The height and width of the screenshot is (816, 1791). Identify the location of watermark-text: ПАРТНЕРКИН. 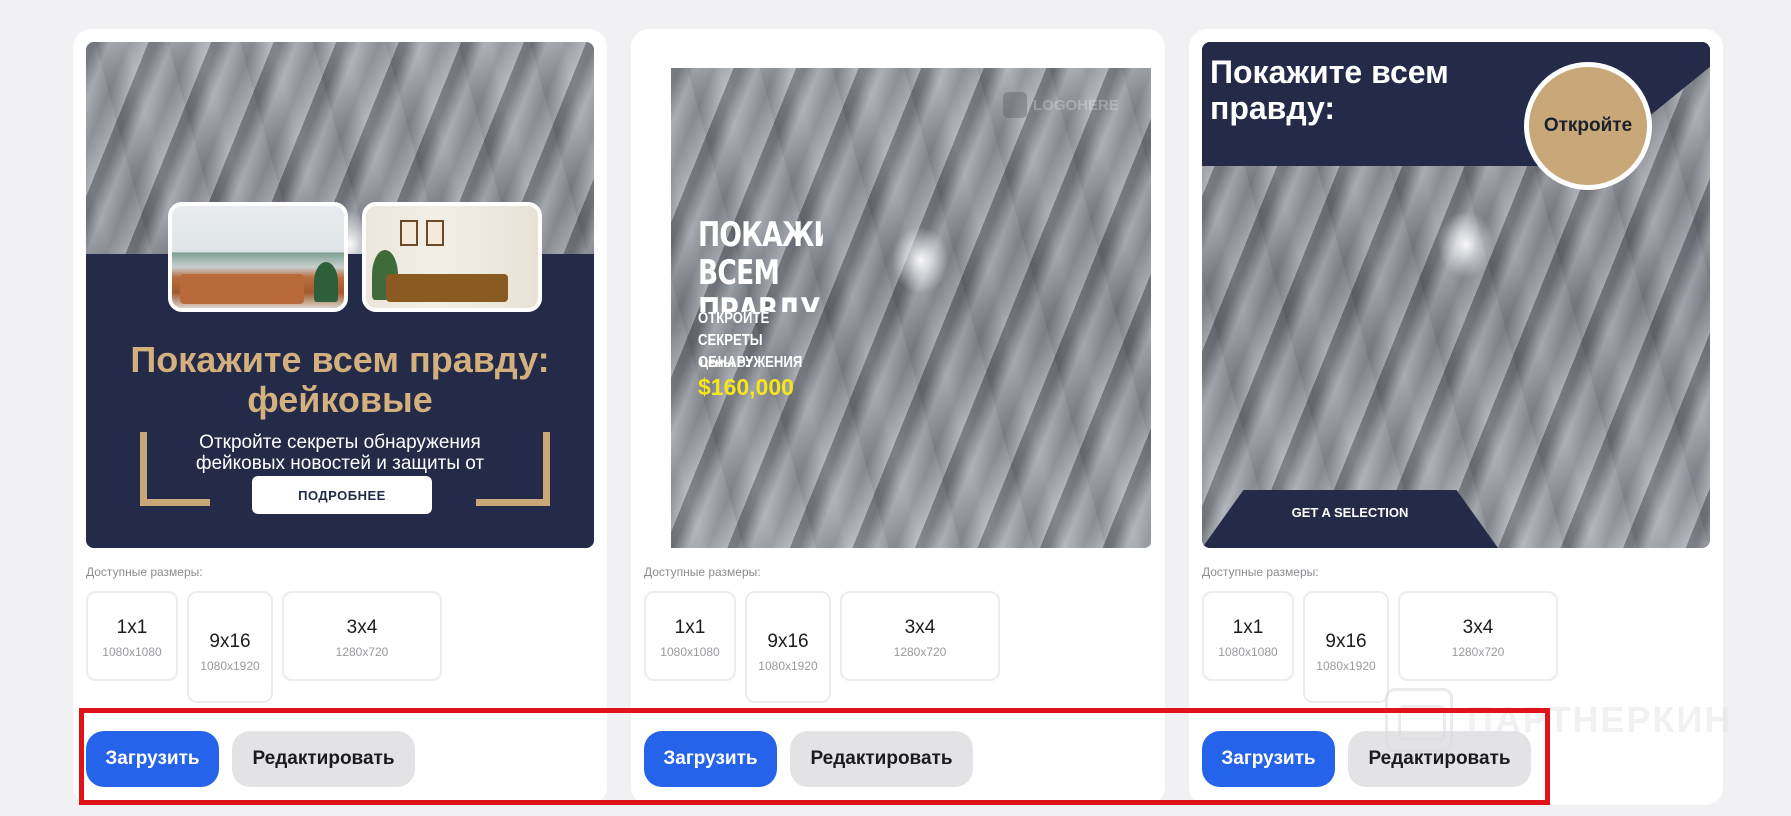
(1600, 719).